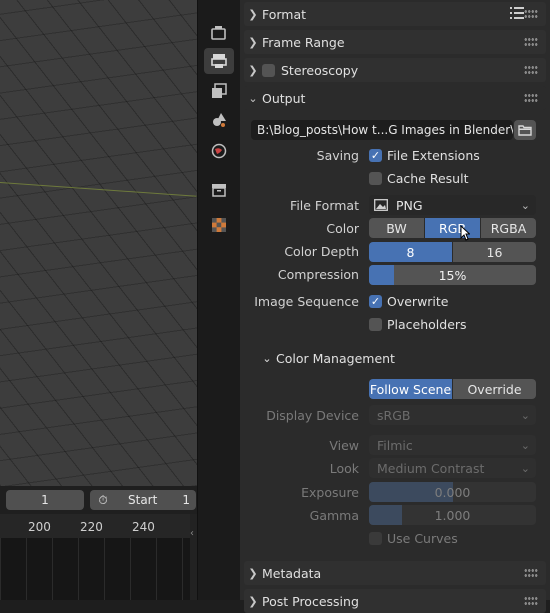 This screenshot has height=613, width=550. What do you see at coordinates (427, 324) in the screenshot?
I see `placeholders-label: Placeholders` at bounding box center [427, 324].